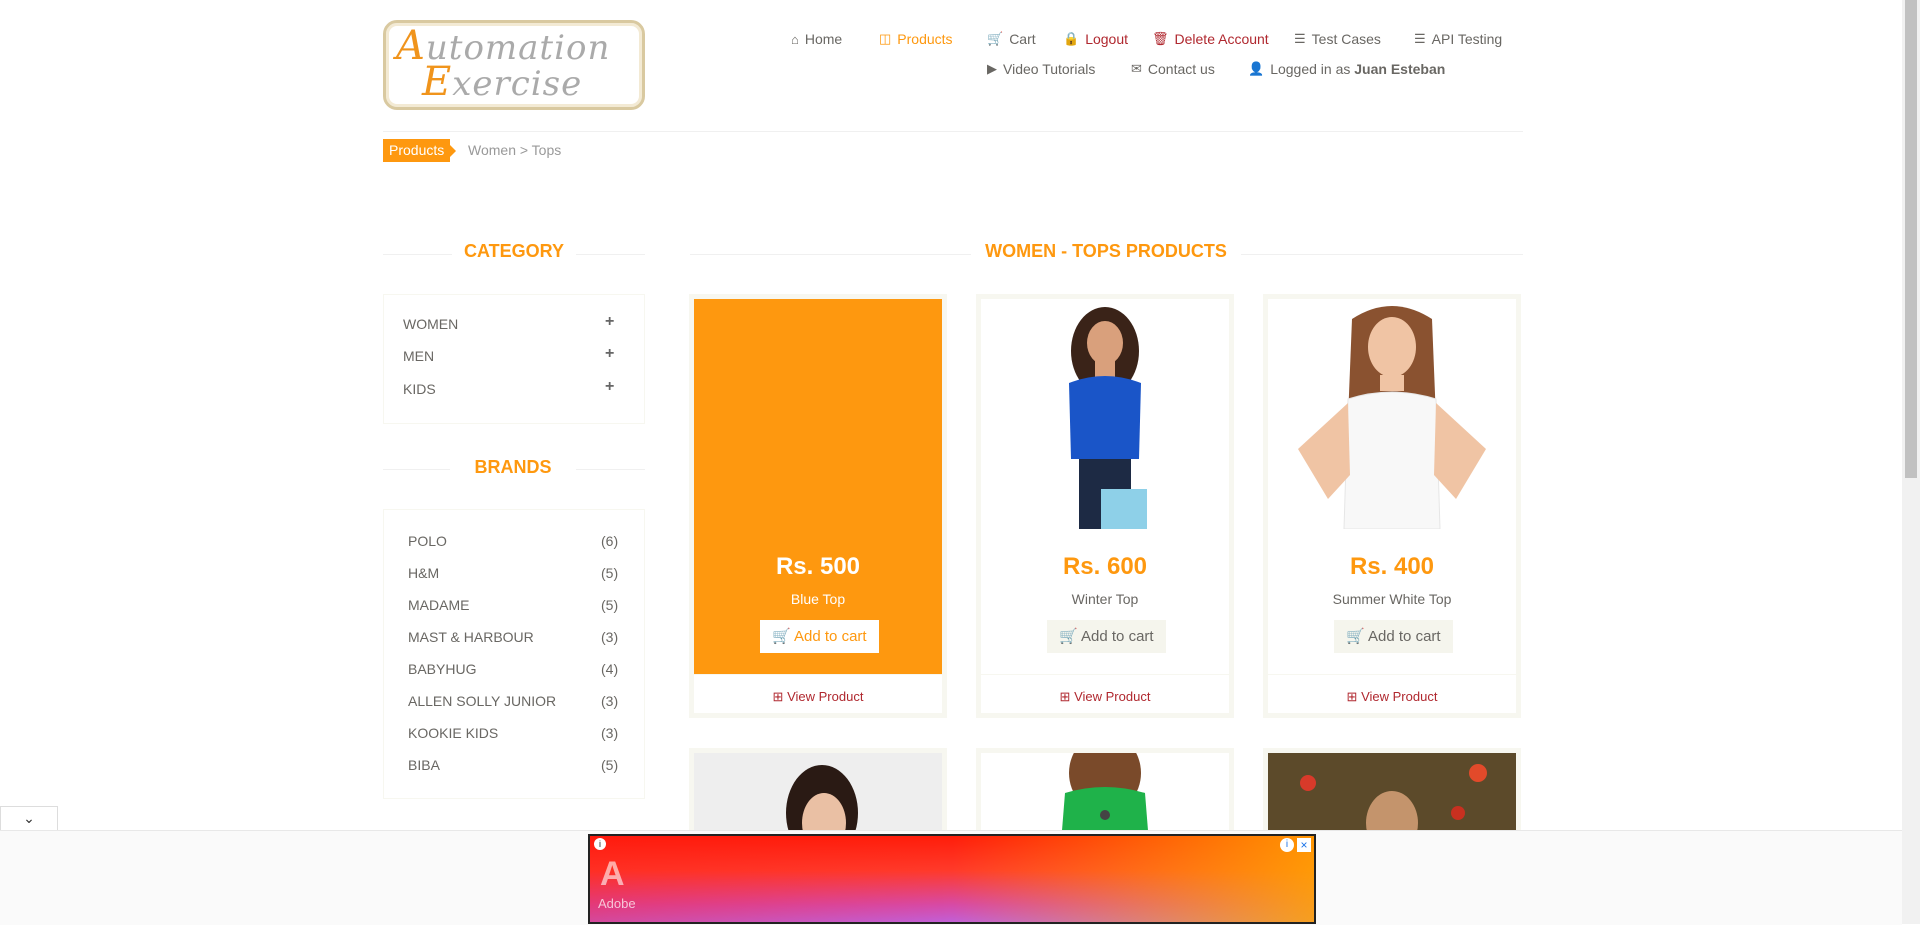 The width and height of the screenshot is (1920, 925). I want to click on products-title: WOMEN - TOPS PRODUCTS, so click(1106, 251).